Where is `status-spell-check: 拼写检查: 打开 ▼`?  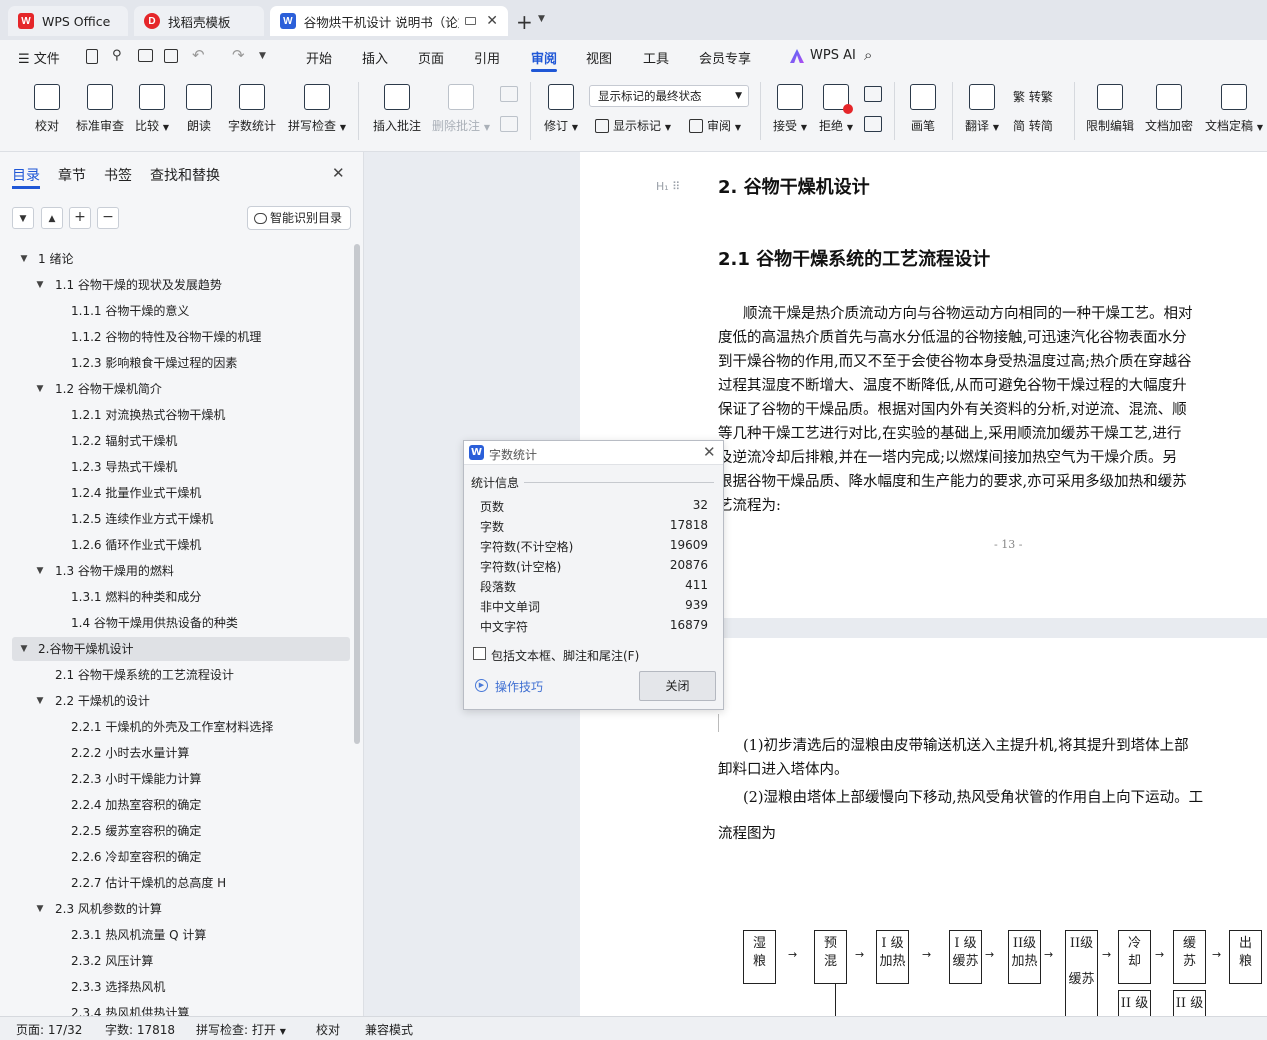
status-spell-check: 拼写检查: 打开 ▼ is located at coordinates (241, 1029).